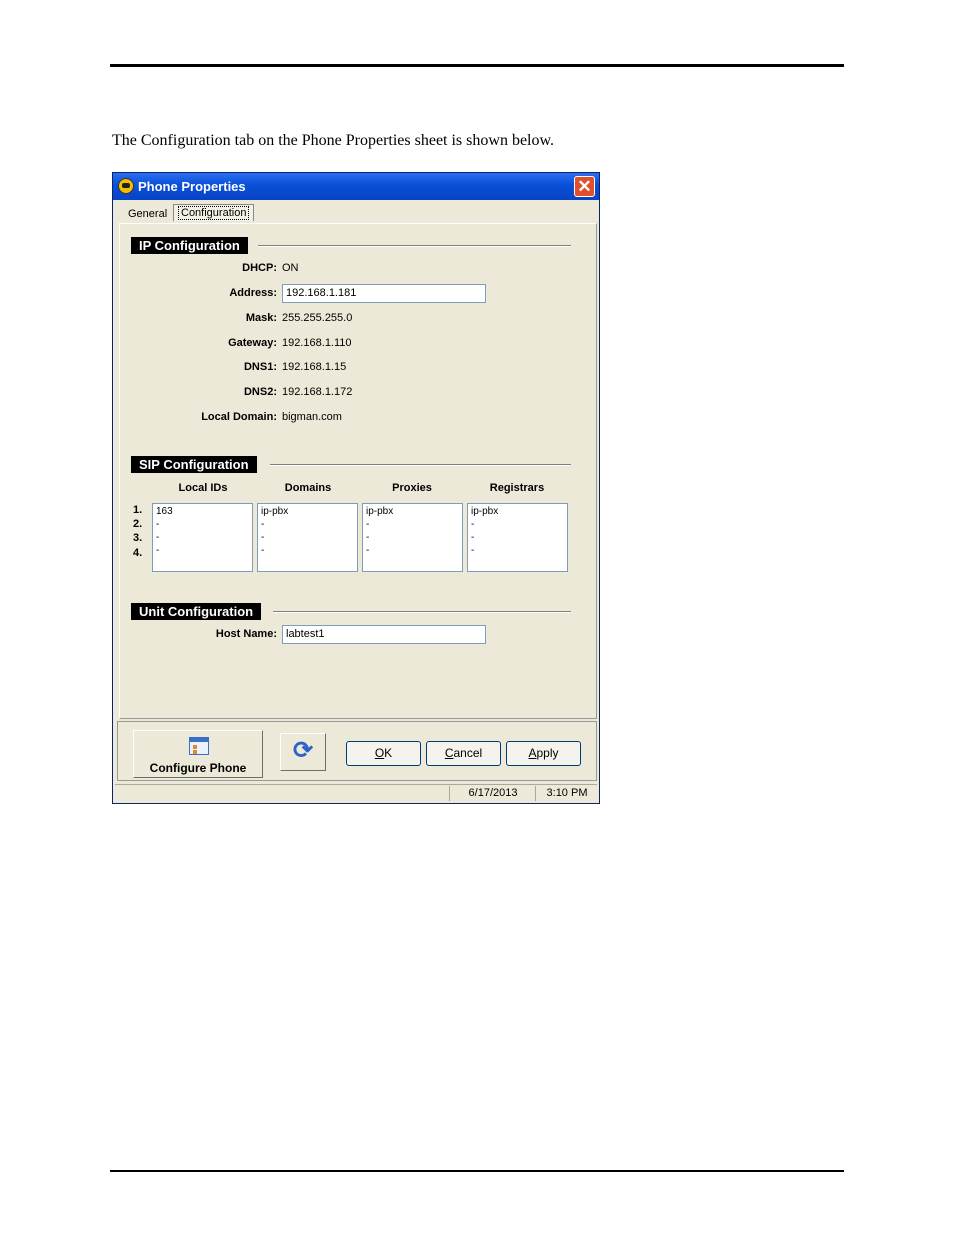  I want to click on column-registrars: Registrars, so click(517, 488).